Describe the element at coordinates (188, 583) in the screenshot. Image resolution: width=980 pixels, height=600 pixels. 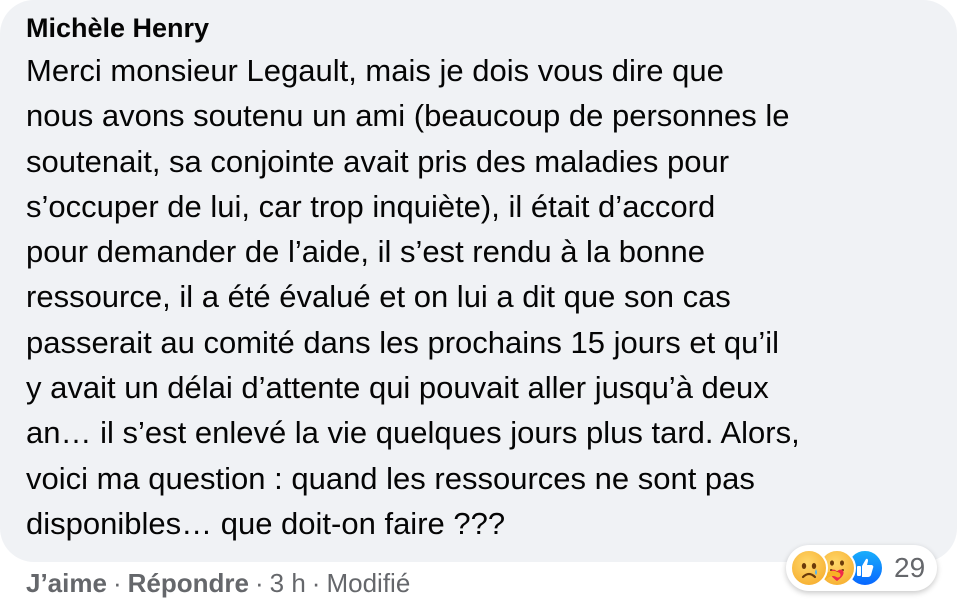
I see `reply-button: Répondre` at that location.